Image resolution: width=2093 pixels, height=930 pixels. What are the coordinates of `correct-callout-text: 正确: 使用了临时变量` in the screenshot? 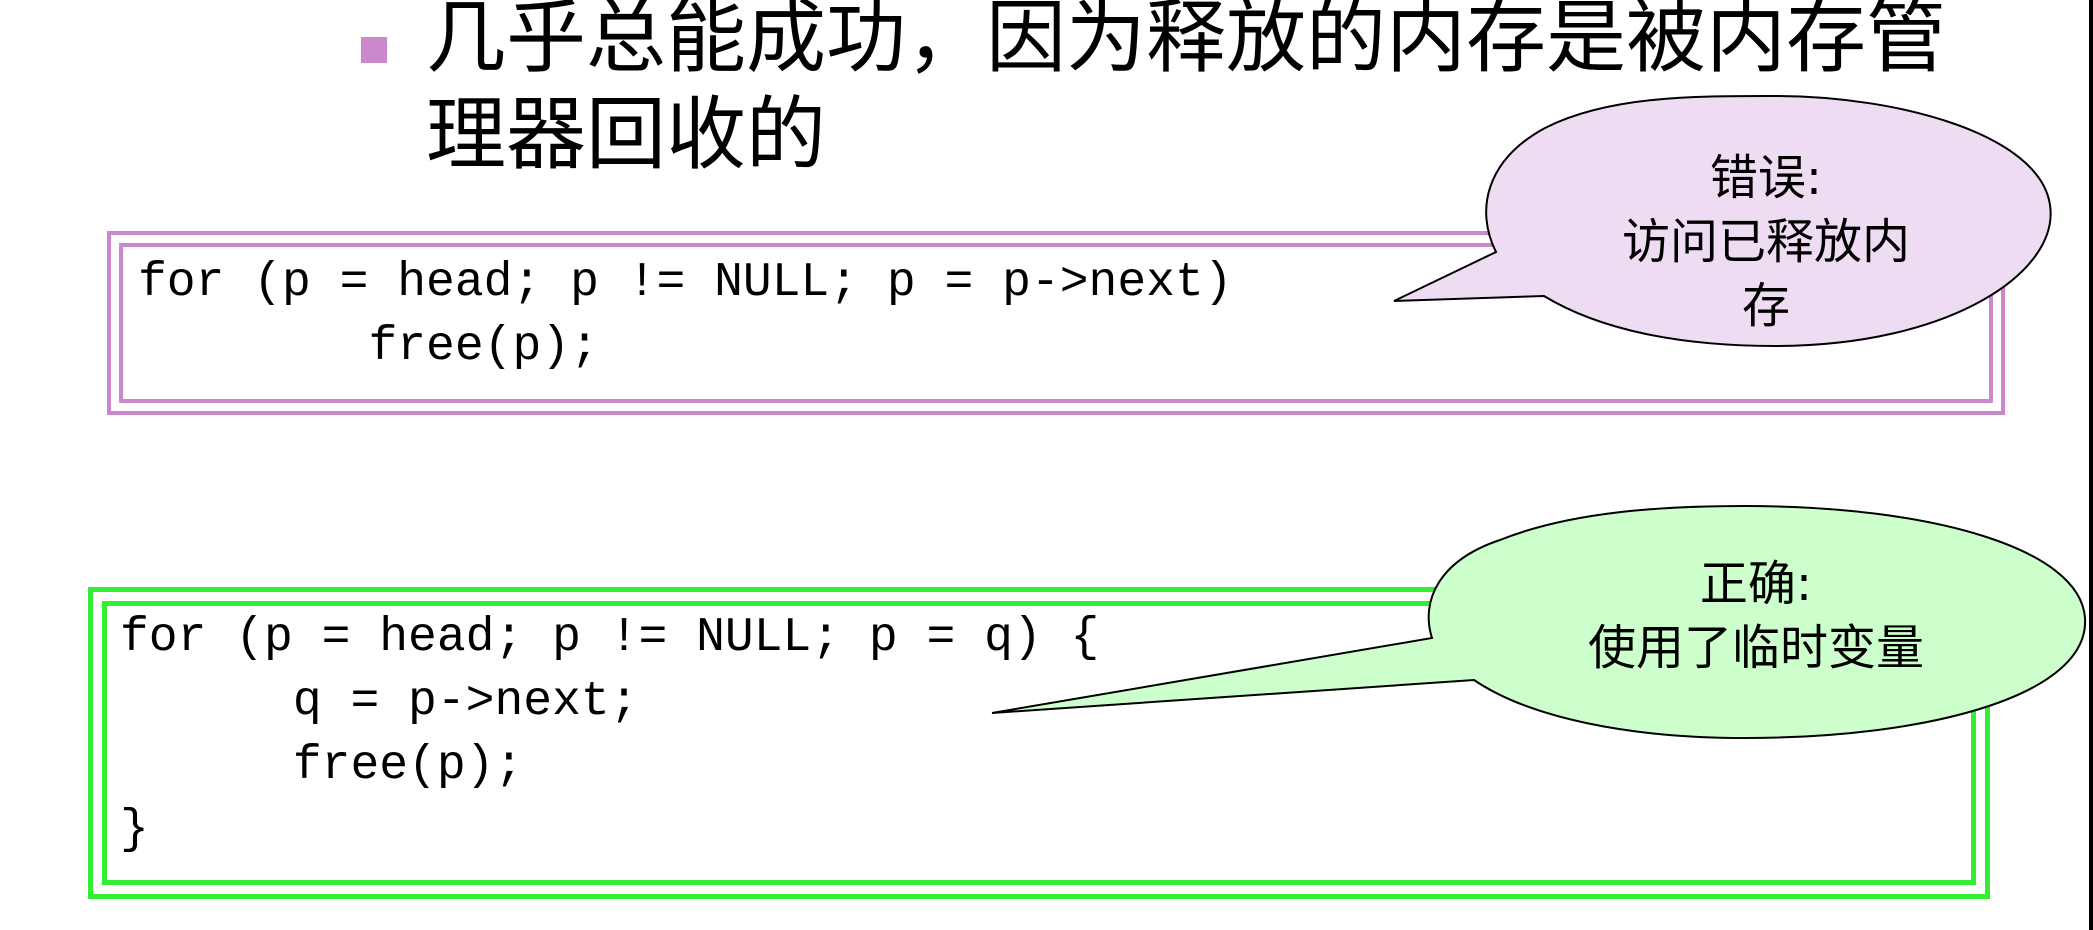 It's located at (1756, 616).